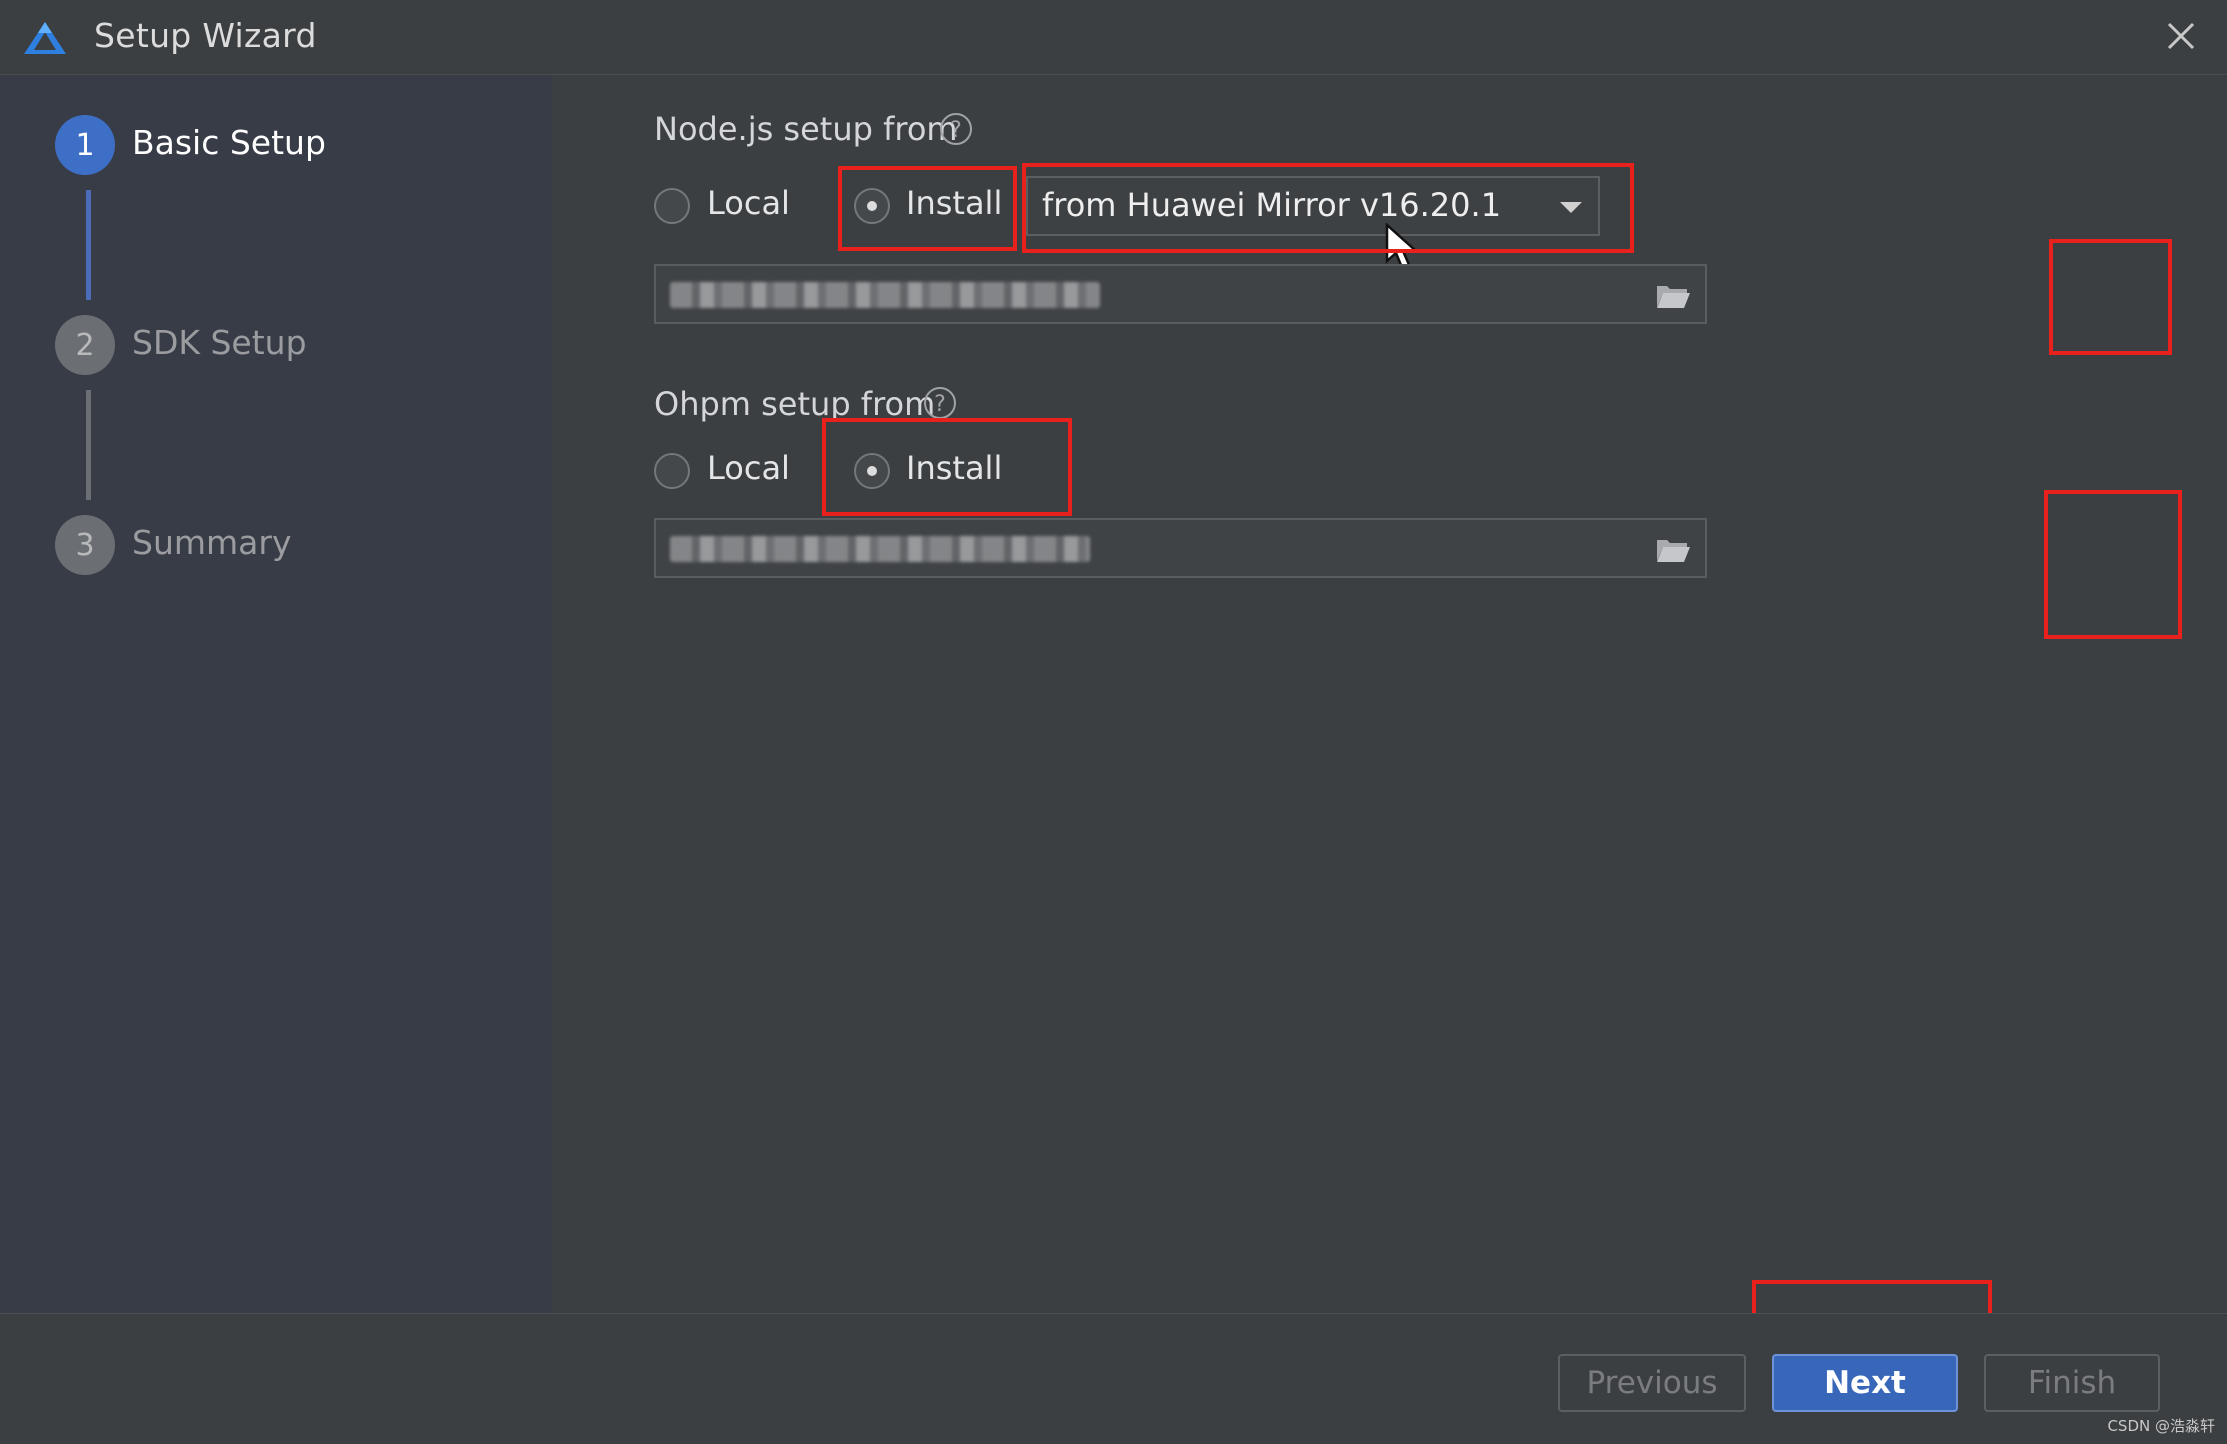 This screenshot has width=2227, height=1444. Describe the element at coordinates (1652, 1383) in the screenshot. I see `previous-button: Previous` at that location.